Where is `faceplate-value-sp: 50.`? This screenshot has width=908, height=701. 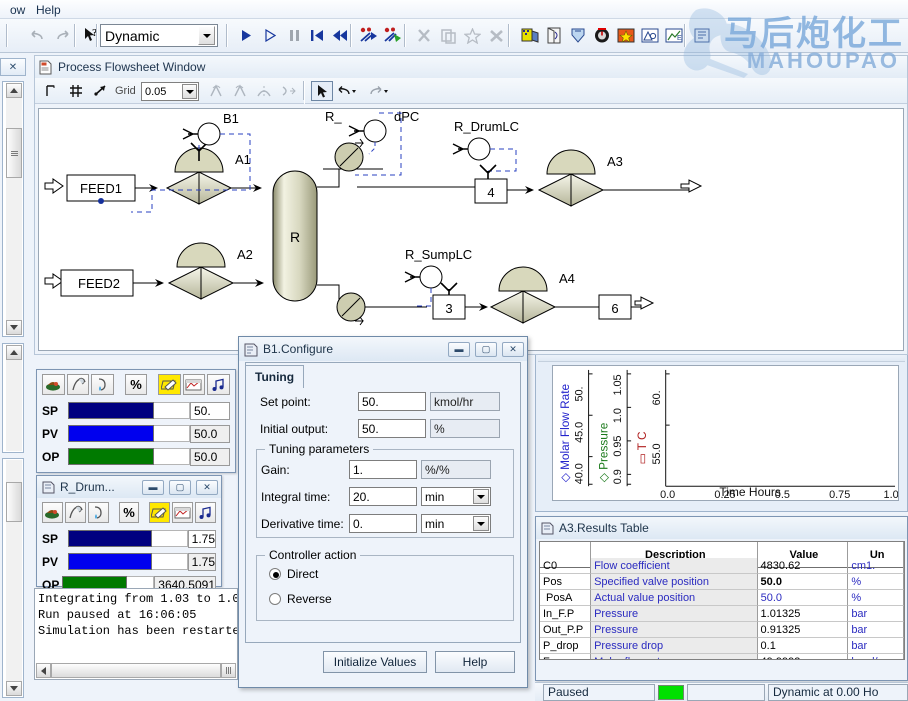
faceplate-value-sp: 50. is located at coordinates (210, 410).